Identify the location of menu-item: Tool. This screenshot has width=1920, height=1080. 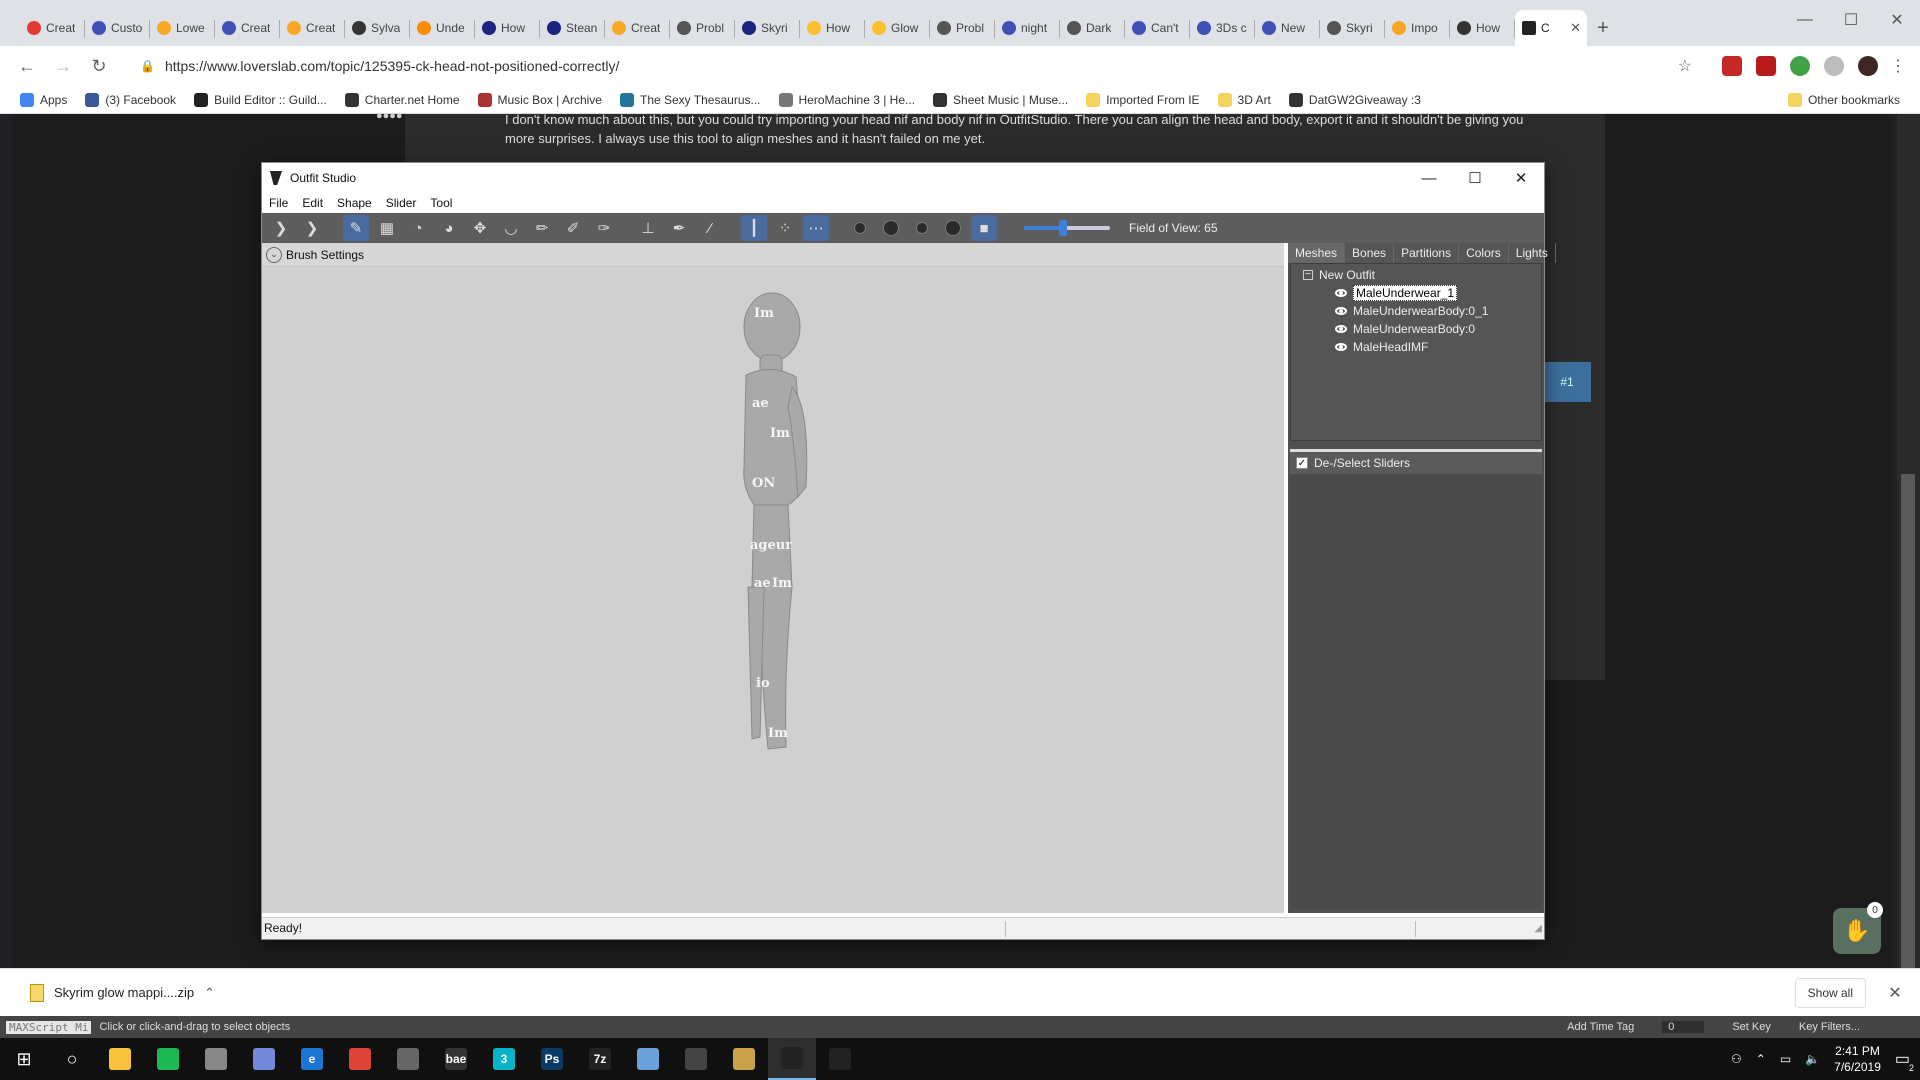
(441, 203).